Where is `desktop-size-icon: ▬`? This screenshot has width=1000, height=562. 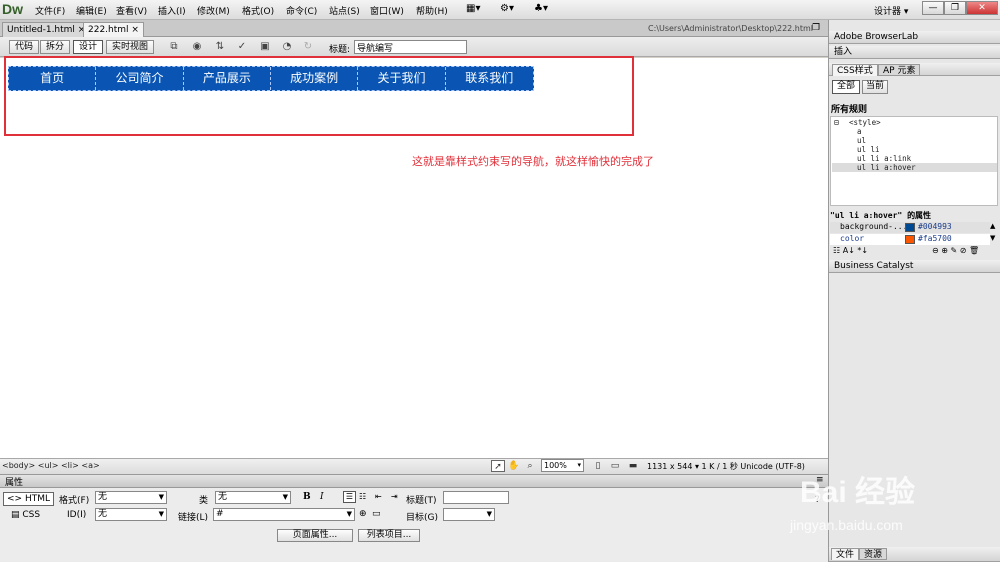 desktop-size-icon: ▬ is located at coordinates (633, 466).